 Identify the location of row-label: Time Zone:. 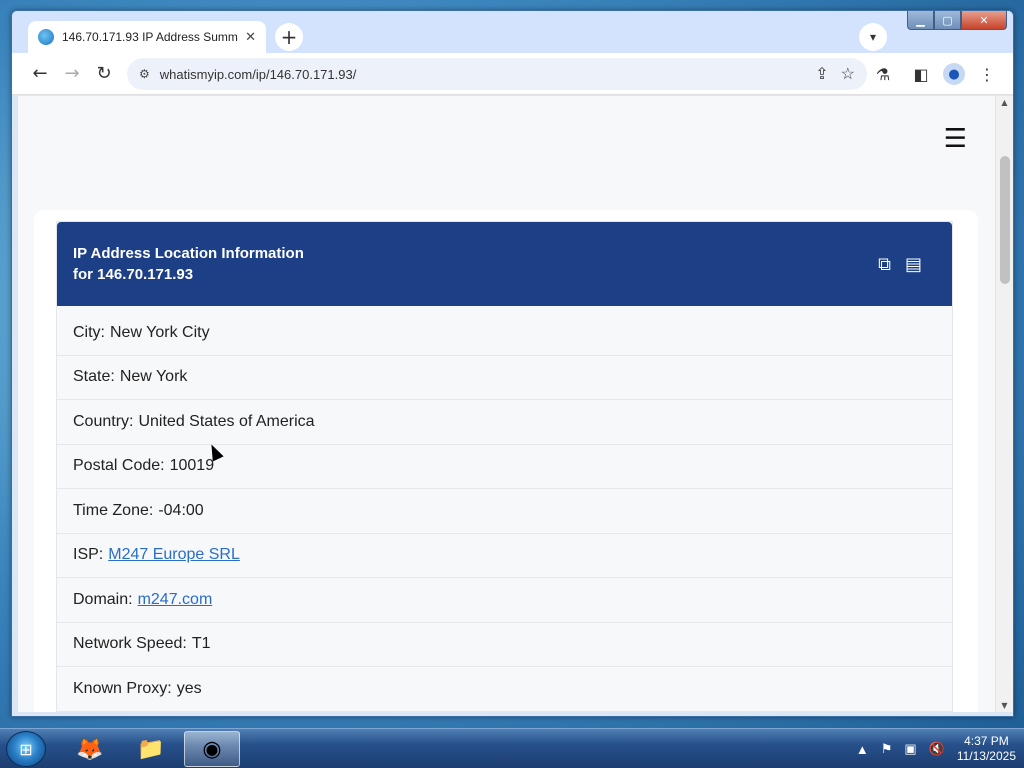
(113, 510).